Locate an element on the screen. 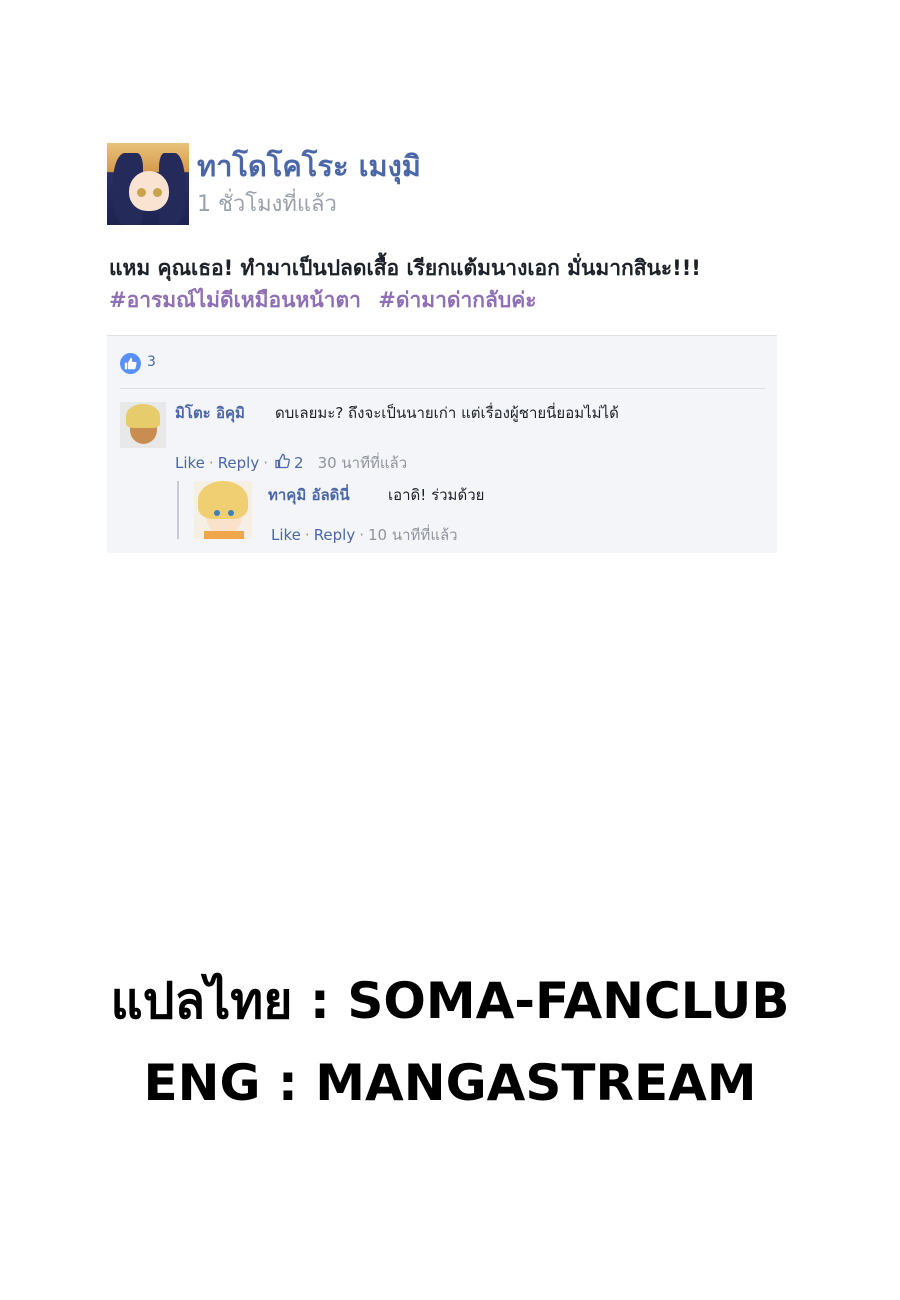 This screenshot has width=900, height=1300. hashtag-link: #อารมณ์ไม่ดีเหมือนหน้าตา is located at coordinates (235, 300).